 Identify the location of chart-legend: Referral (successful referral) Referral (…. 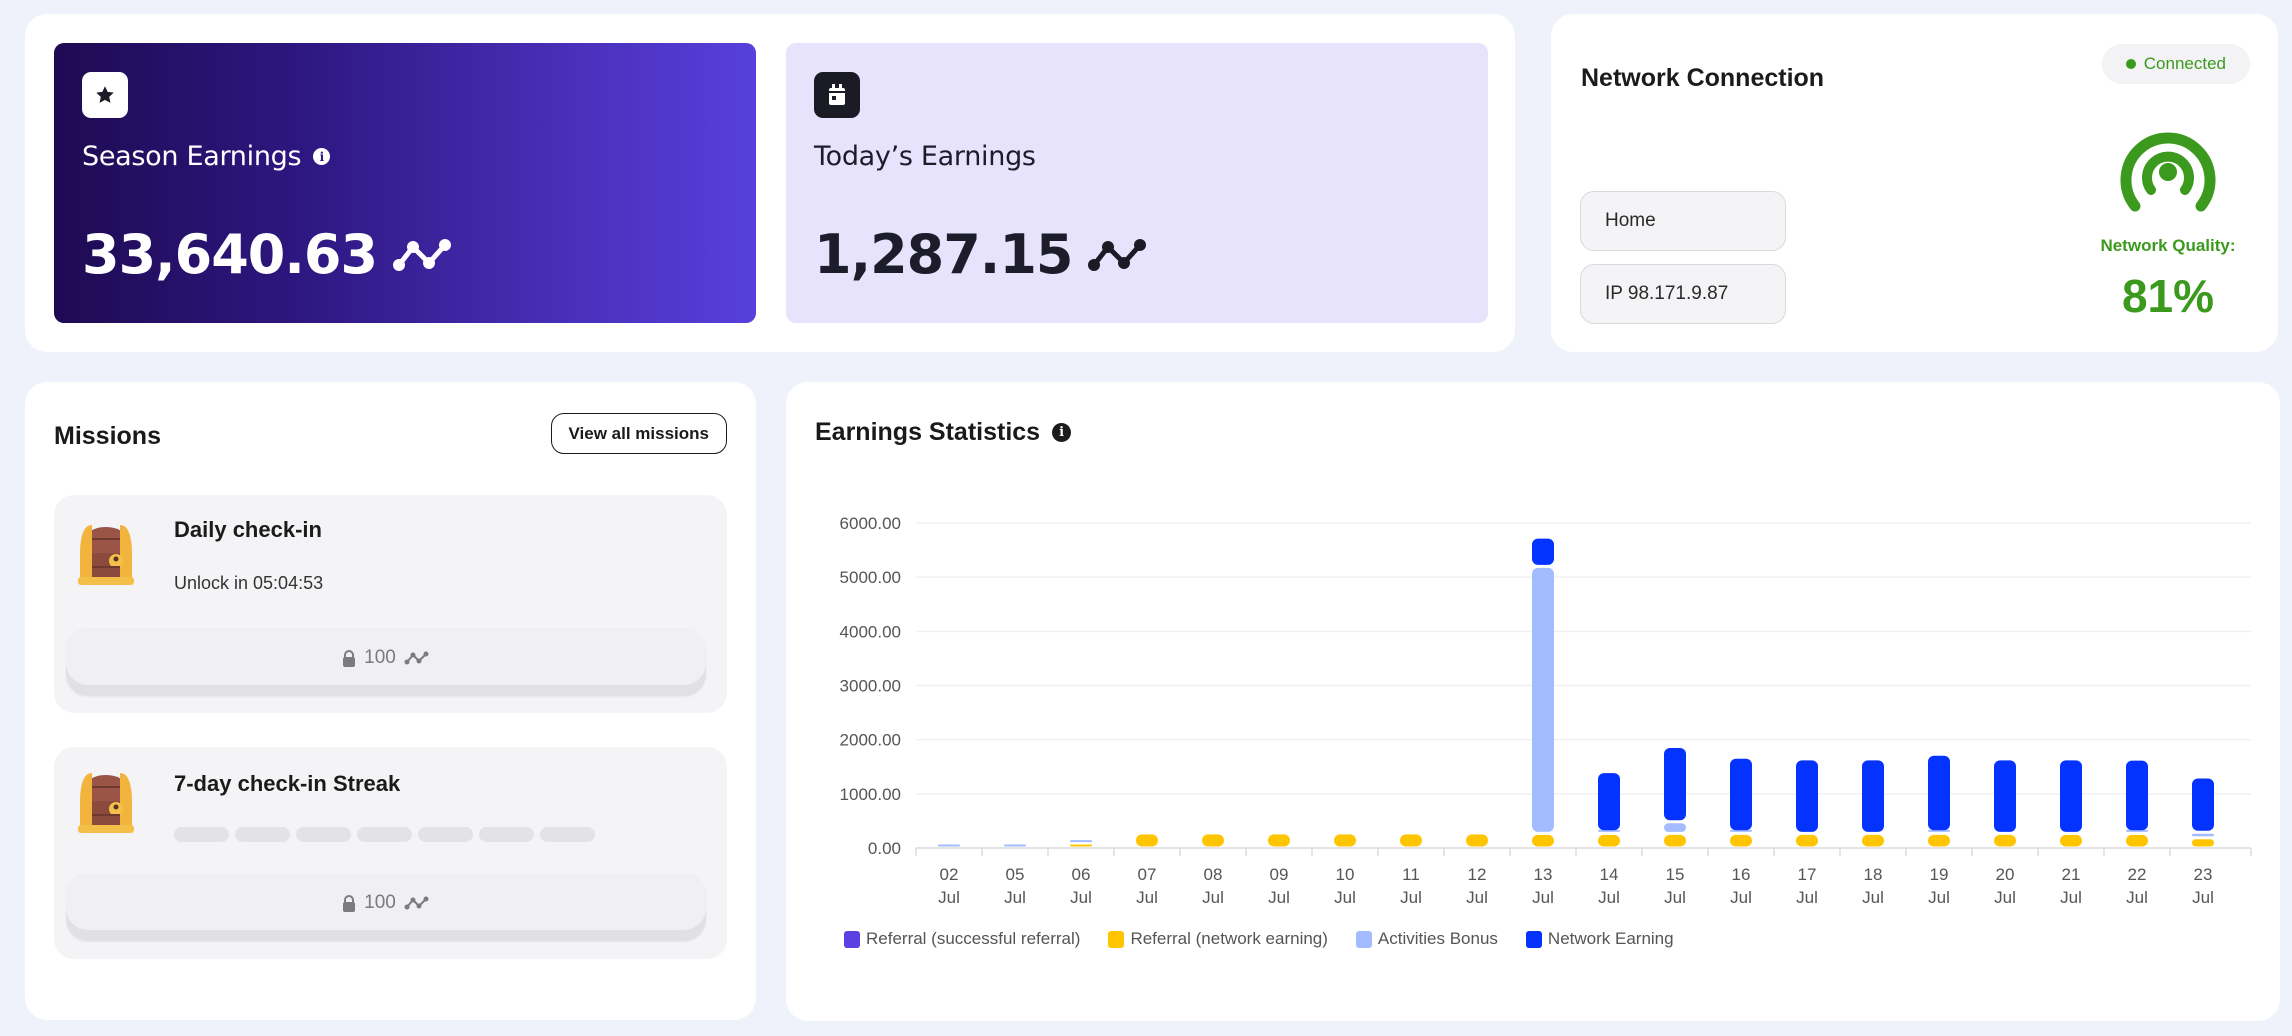
(1259, 939).